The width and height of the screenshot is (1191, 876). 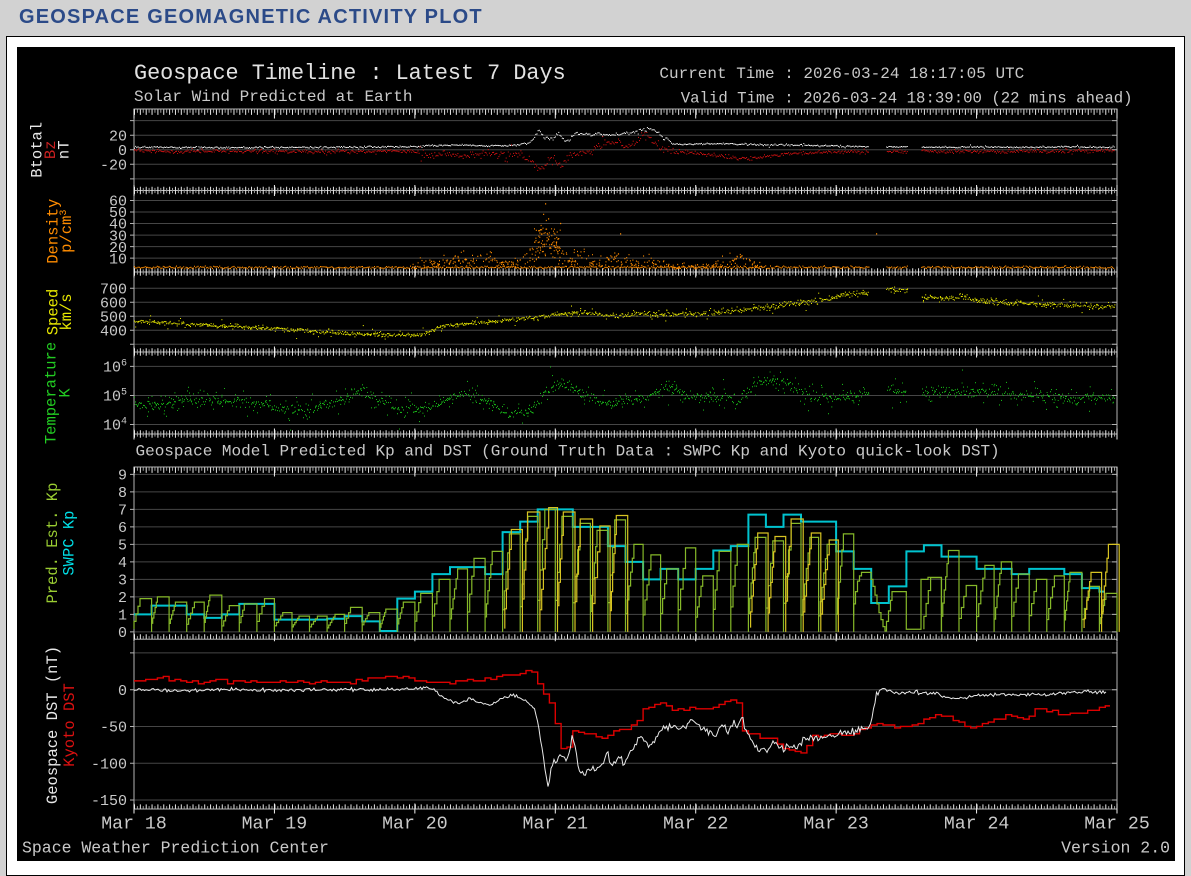 I want to click on svg-text:Space Weather Prediction Cente: Space Weather Prediction Center, so click(x=175, y=847).